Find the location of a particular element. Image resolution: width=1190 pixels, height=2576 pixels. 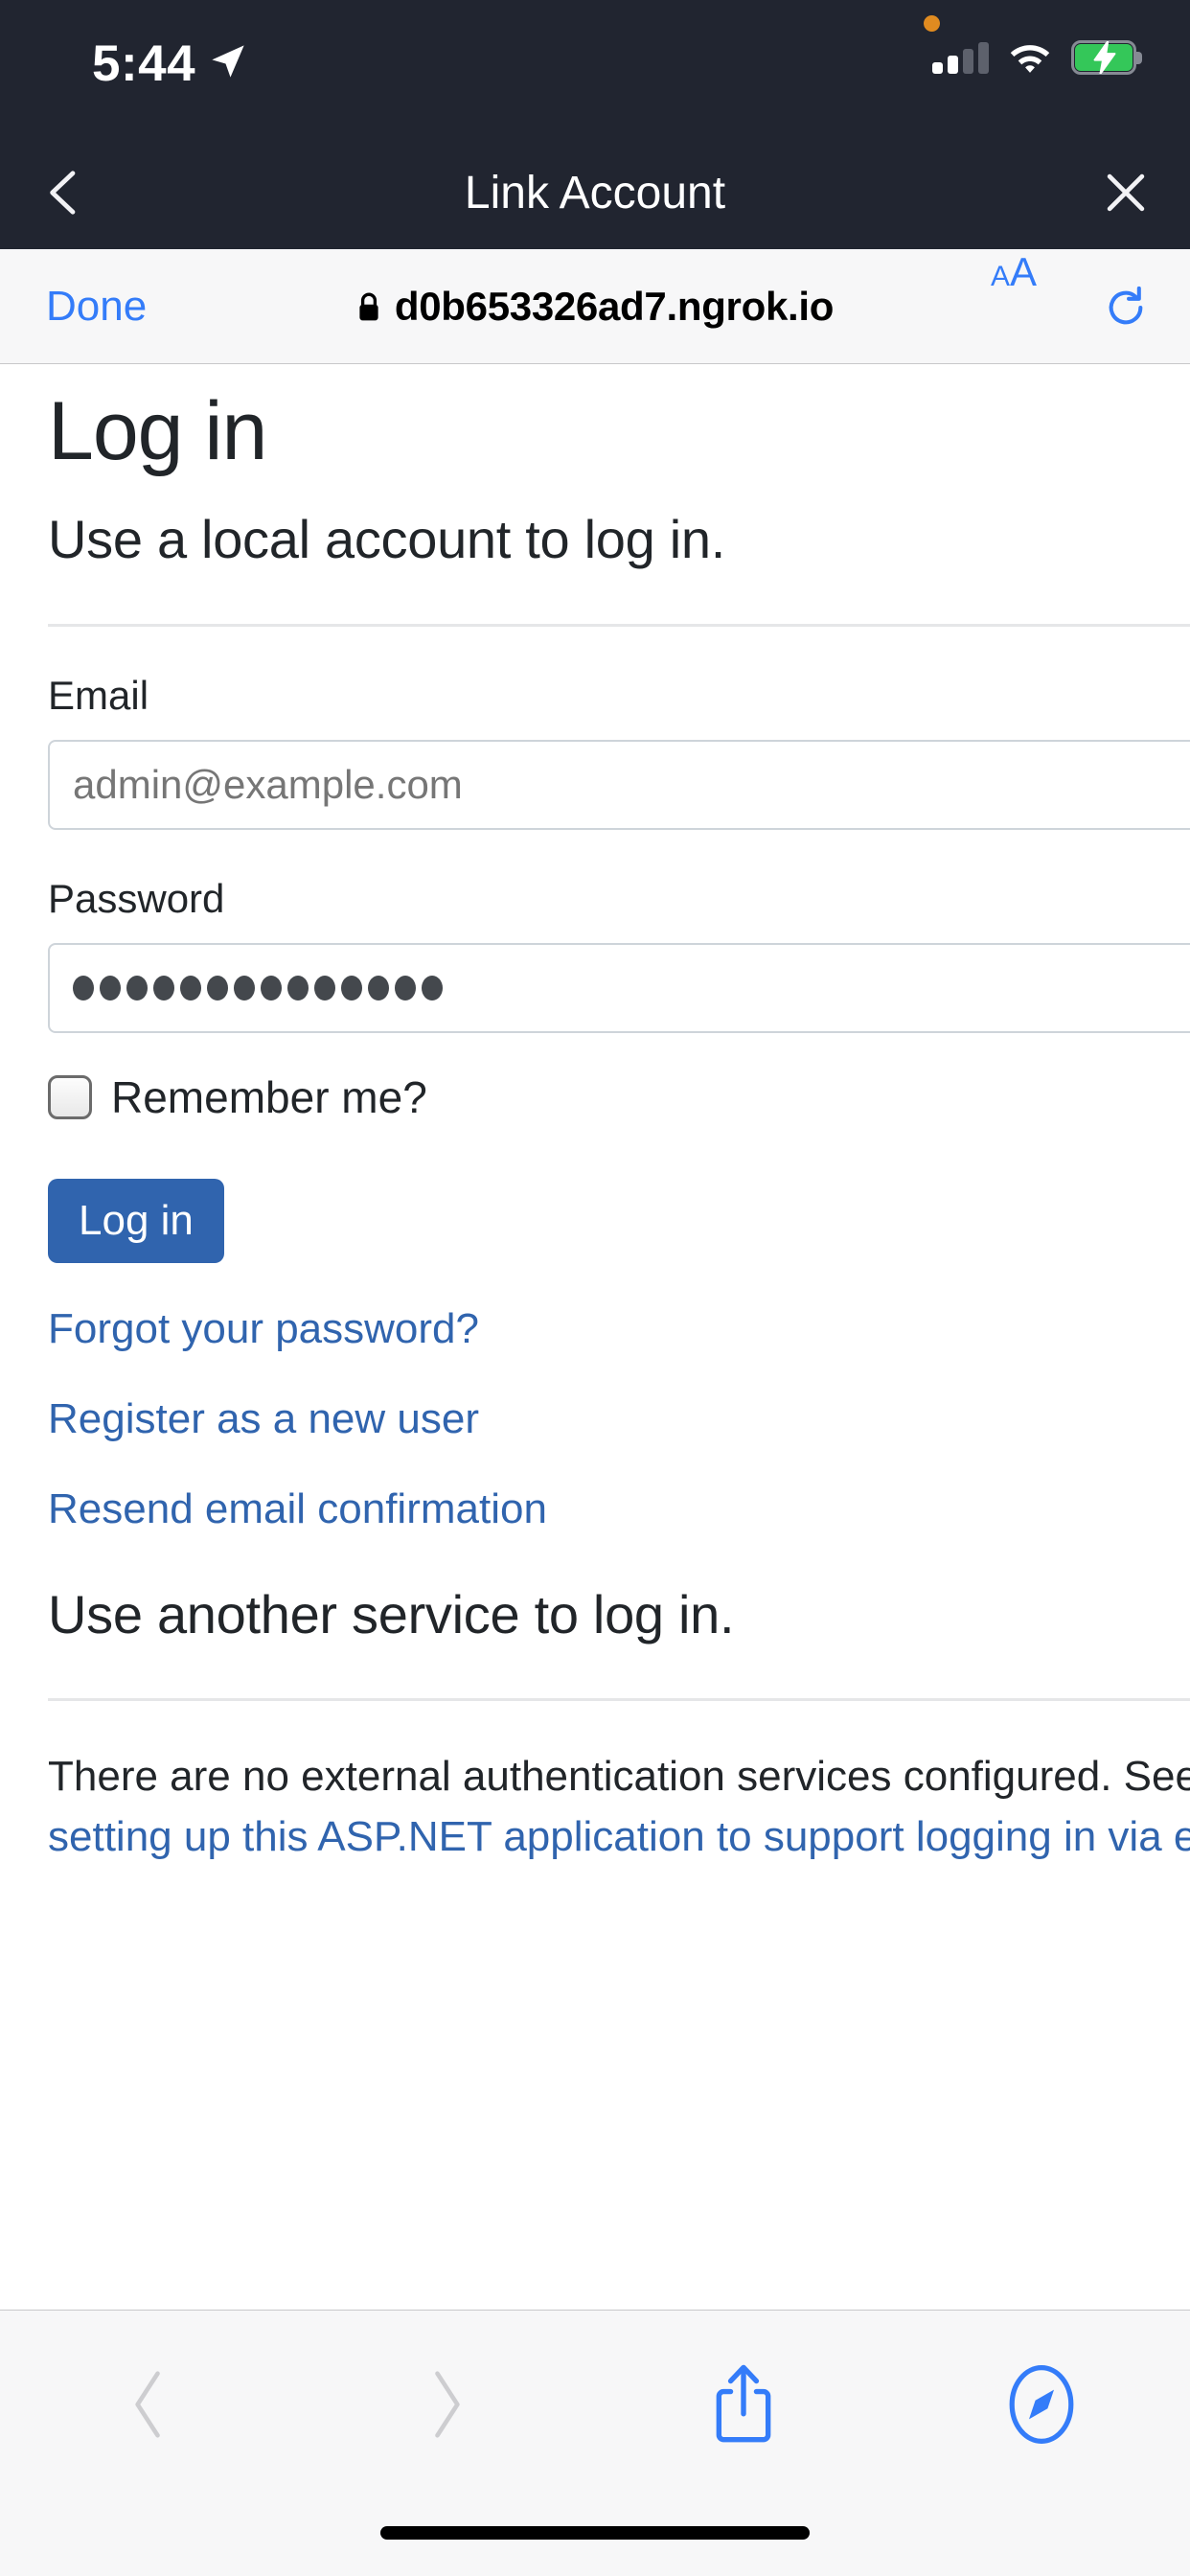

forgot-password-link: Forgot your password? is located at coordinates (264, 1328).